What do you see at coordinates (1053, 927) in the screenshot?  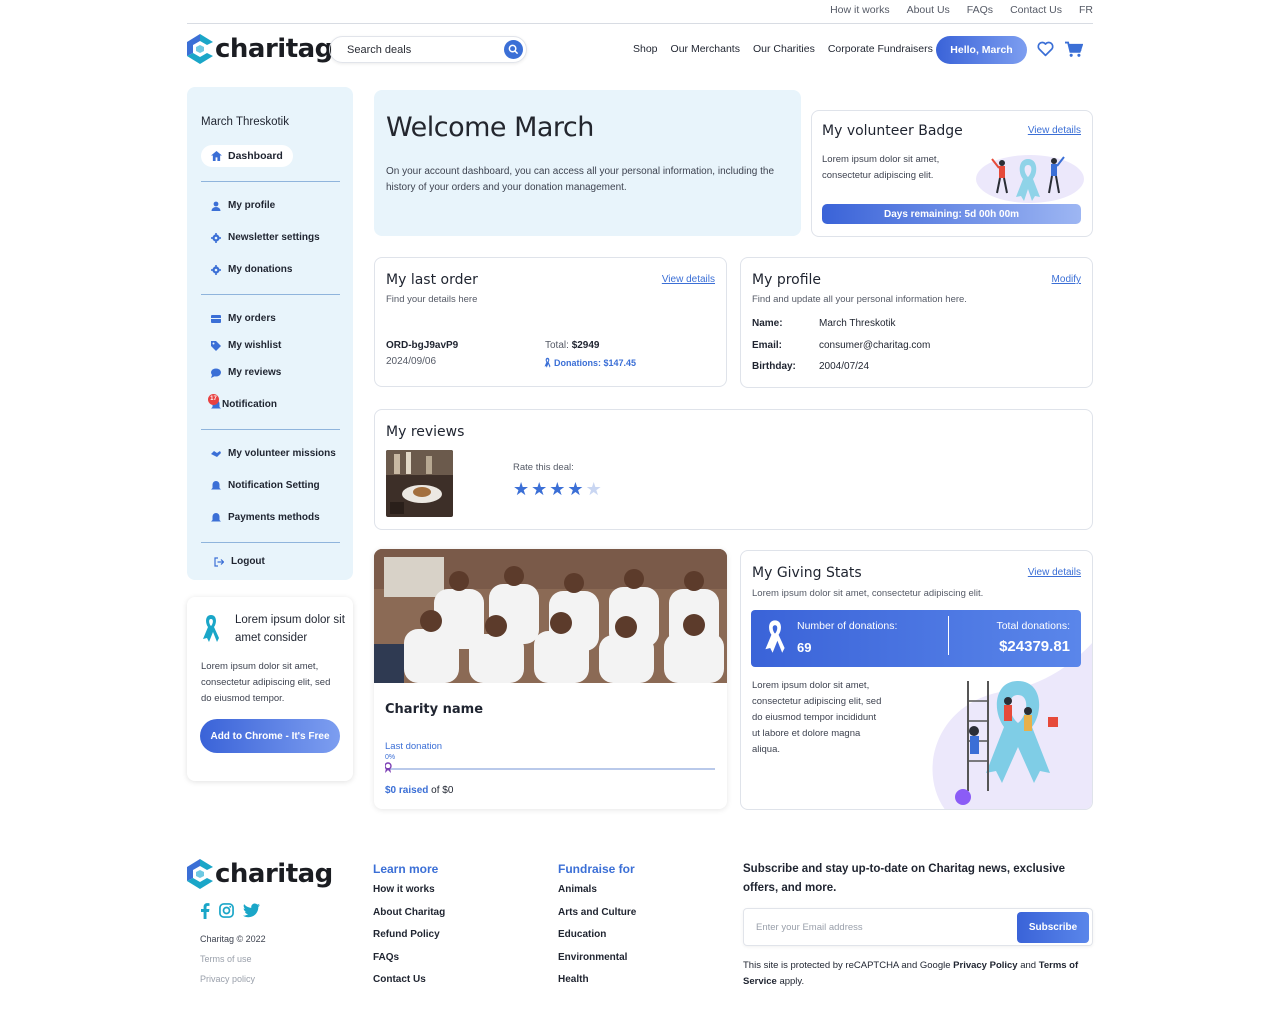 I see `subscribe-button: Subscribe` at bounding box center [1053, 927].